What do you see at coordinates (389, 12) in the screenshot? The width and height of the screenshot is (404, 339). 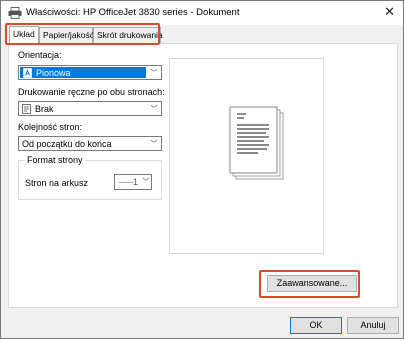 I see `close-icon: ✕` at bounding box center [389, 12].